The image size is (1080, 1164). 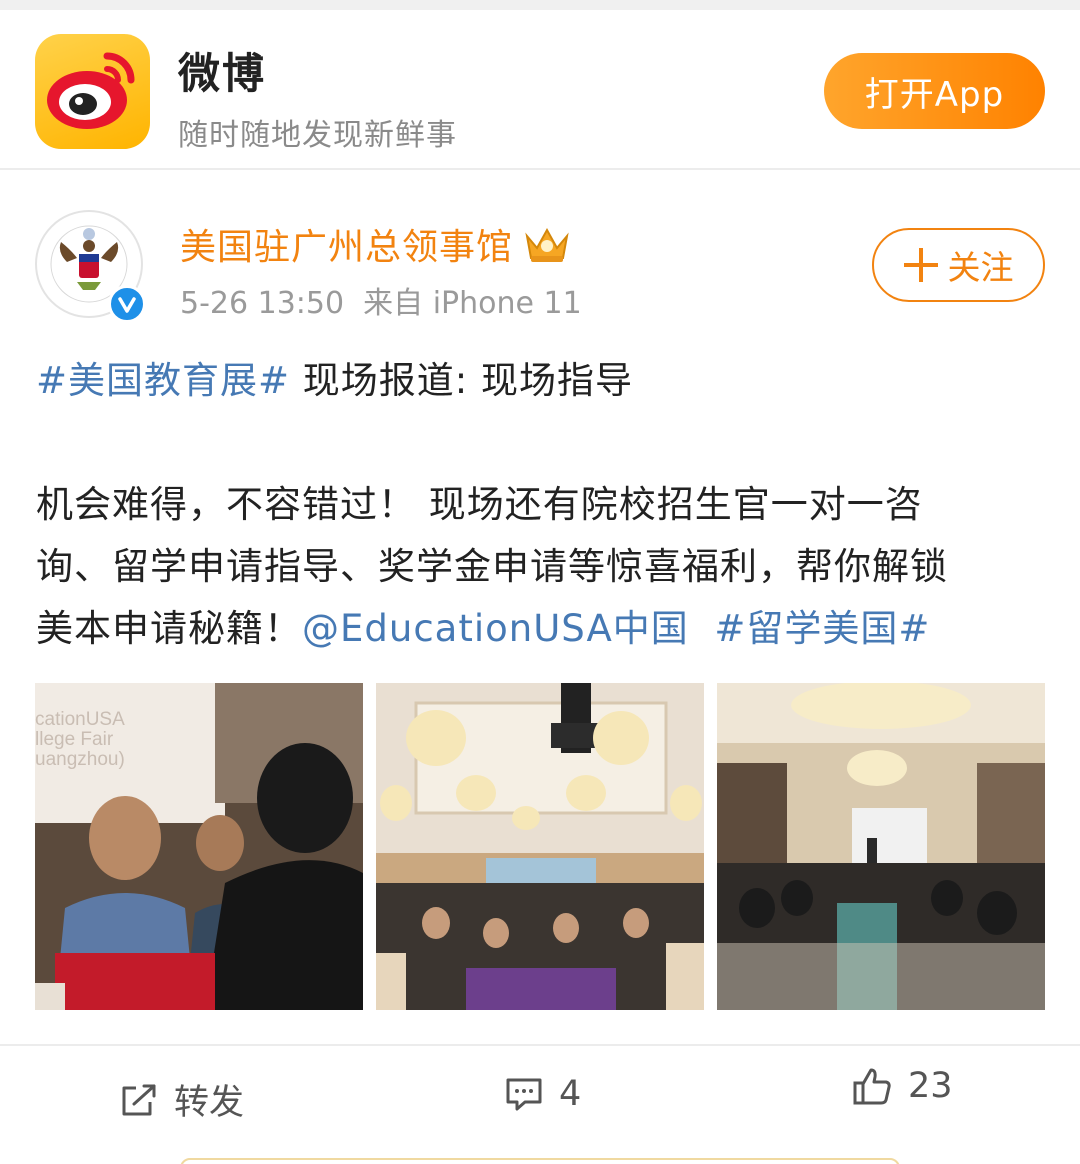 I want to click on photo-ballroom-fair, so click(x=540, y=846).